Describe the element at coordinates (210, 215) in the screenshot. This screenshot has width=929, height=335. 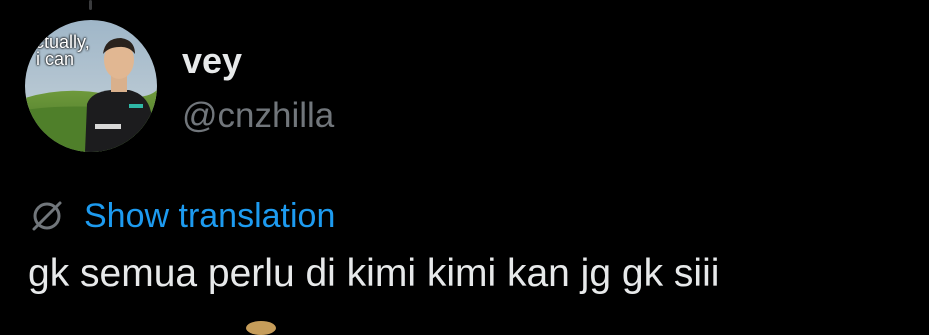
I see `show-translation-label: Show translation` at that location.